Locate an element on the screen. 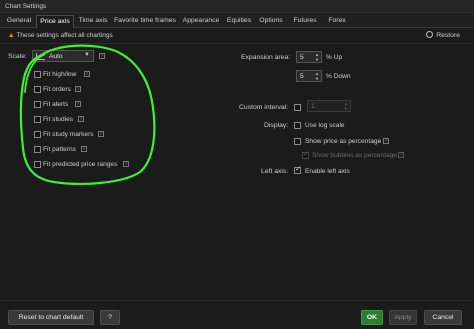 The image size is (474, 329). fit-study-markers-checkbox is located at coordinates (37, 134).